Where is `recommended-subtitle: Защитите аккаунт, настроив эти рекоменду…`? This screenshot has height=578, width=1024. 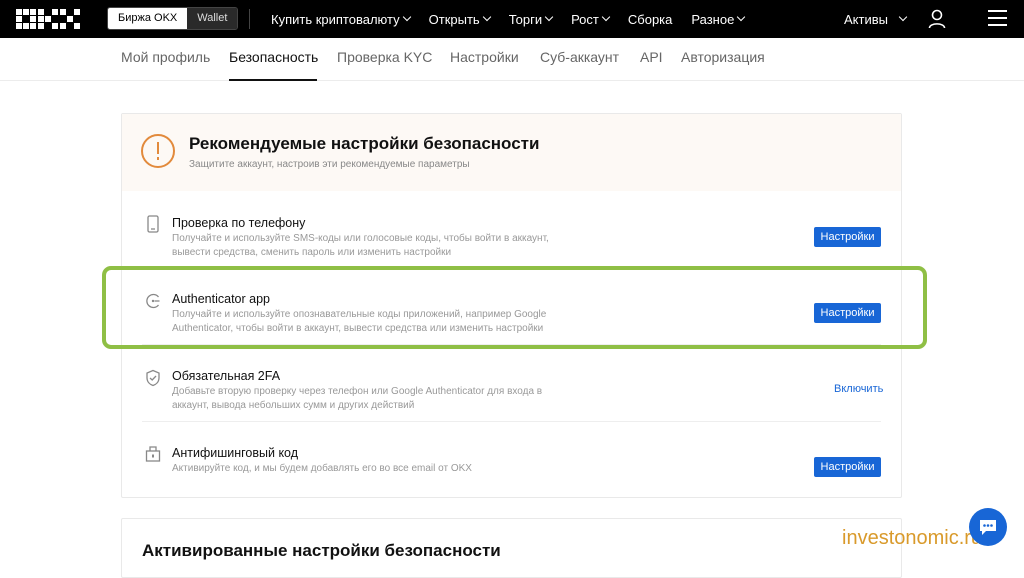
recommended-subtitle: Защитите аккаунт, настроив эти рекоменду… is located at coordinates (329, 164).